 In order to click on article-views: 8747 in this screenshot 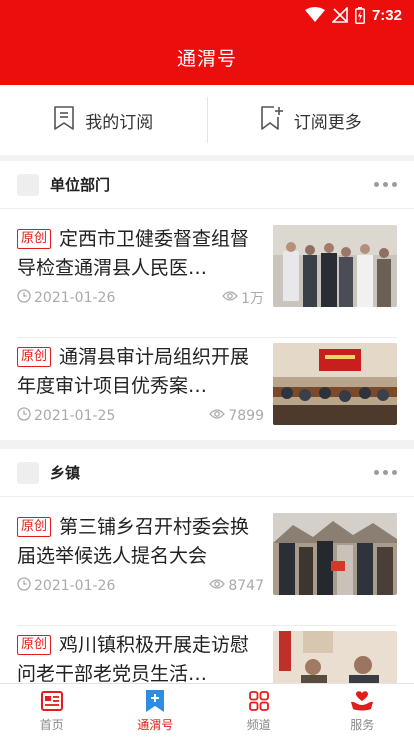, I will do `click(246, 586)`.